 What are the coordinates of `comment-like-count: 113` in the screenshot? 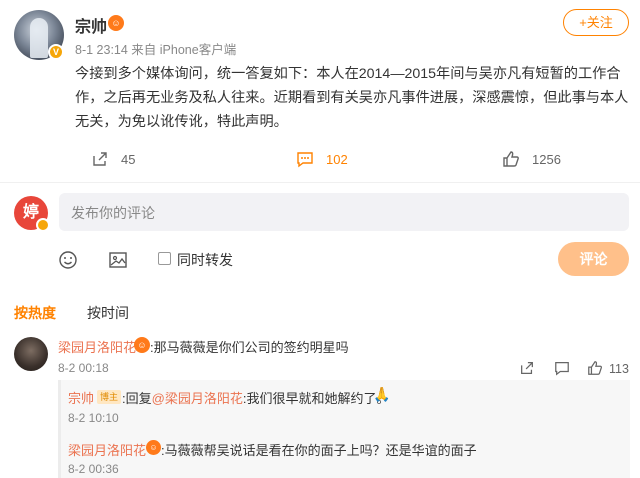 It's located at (619, 369).